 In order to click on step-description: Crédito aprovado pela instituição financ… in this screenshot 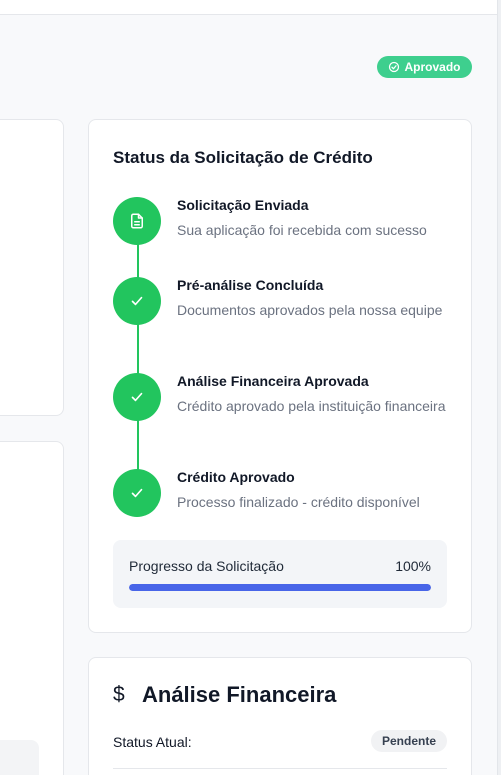, I will do `click(311, 406)`.